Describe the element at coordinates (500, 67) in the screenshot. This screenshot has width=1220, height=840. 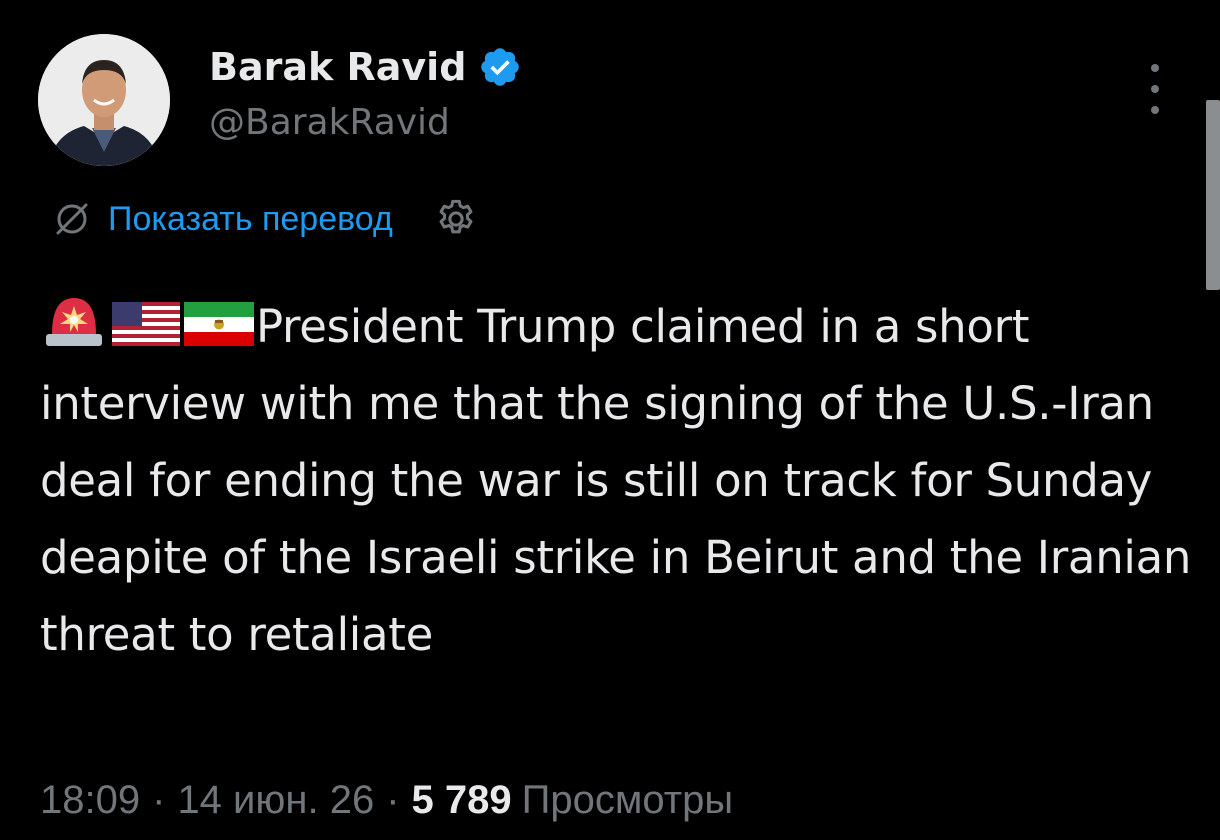
I see `verified-badge-icon` at that location.